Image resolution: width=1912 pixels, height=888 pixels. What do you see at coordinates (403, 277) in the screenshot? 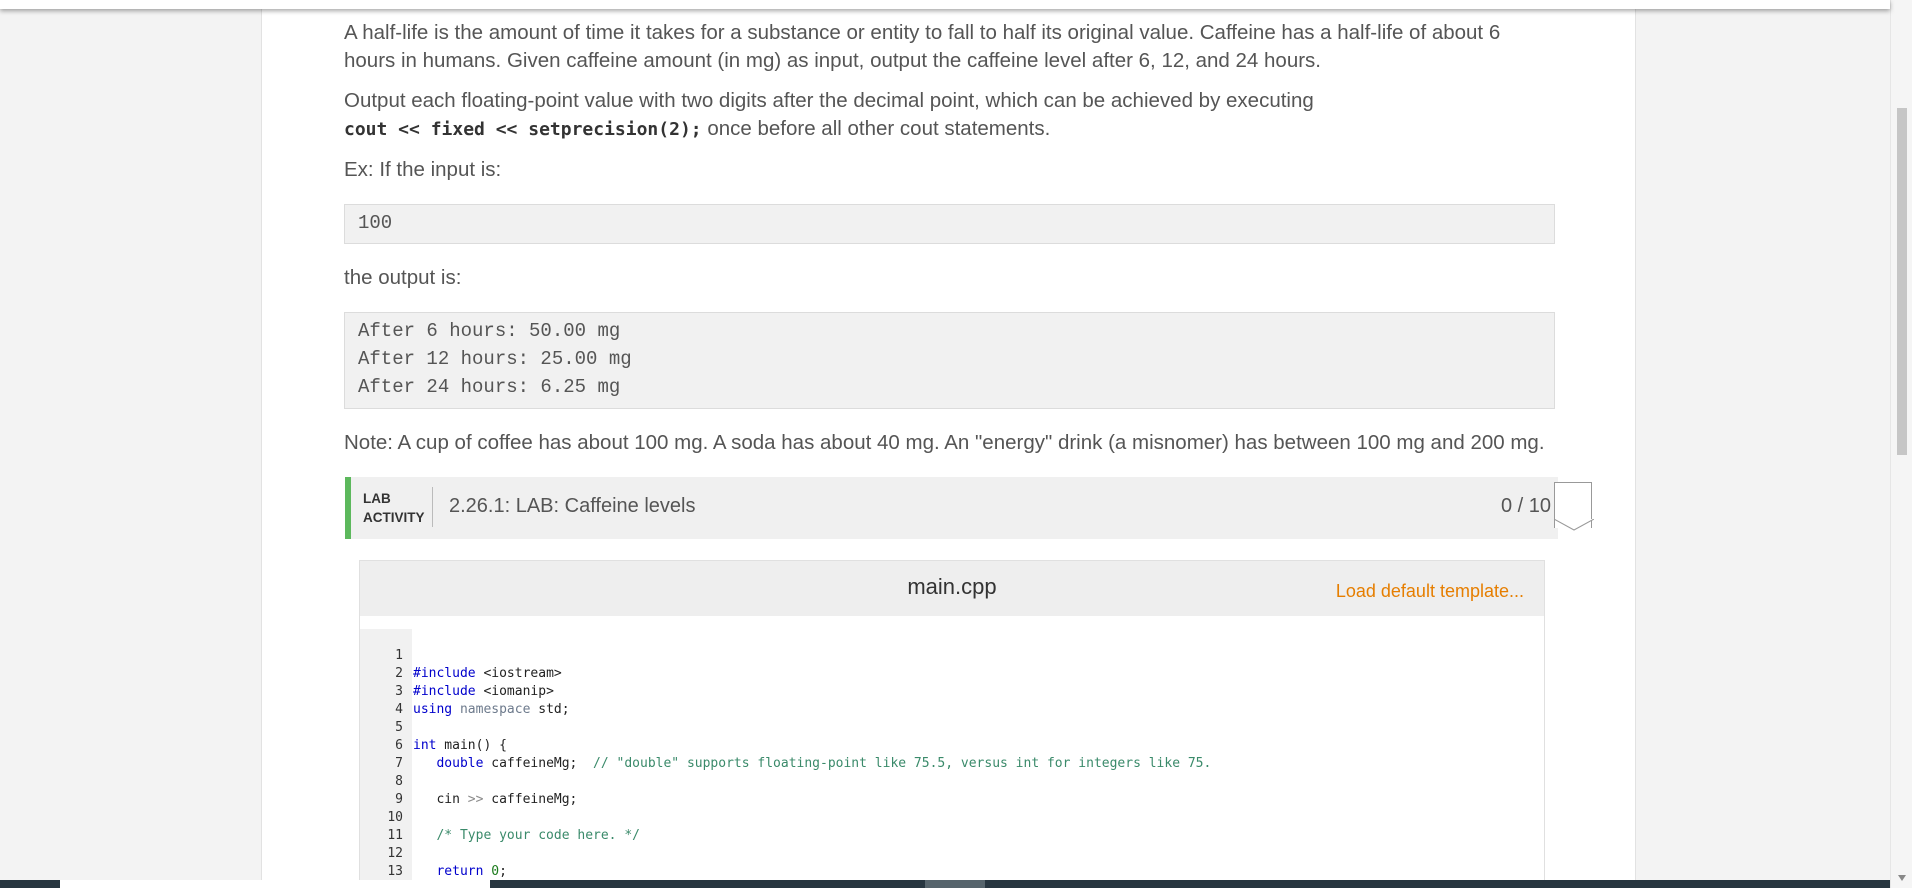
I see `example-output-label: the output is:` at bounding box center [403, 277].